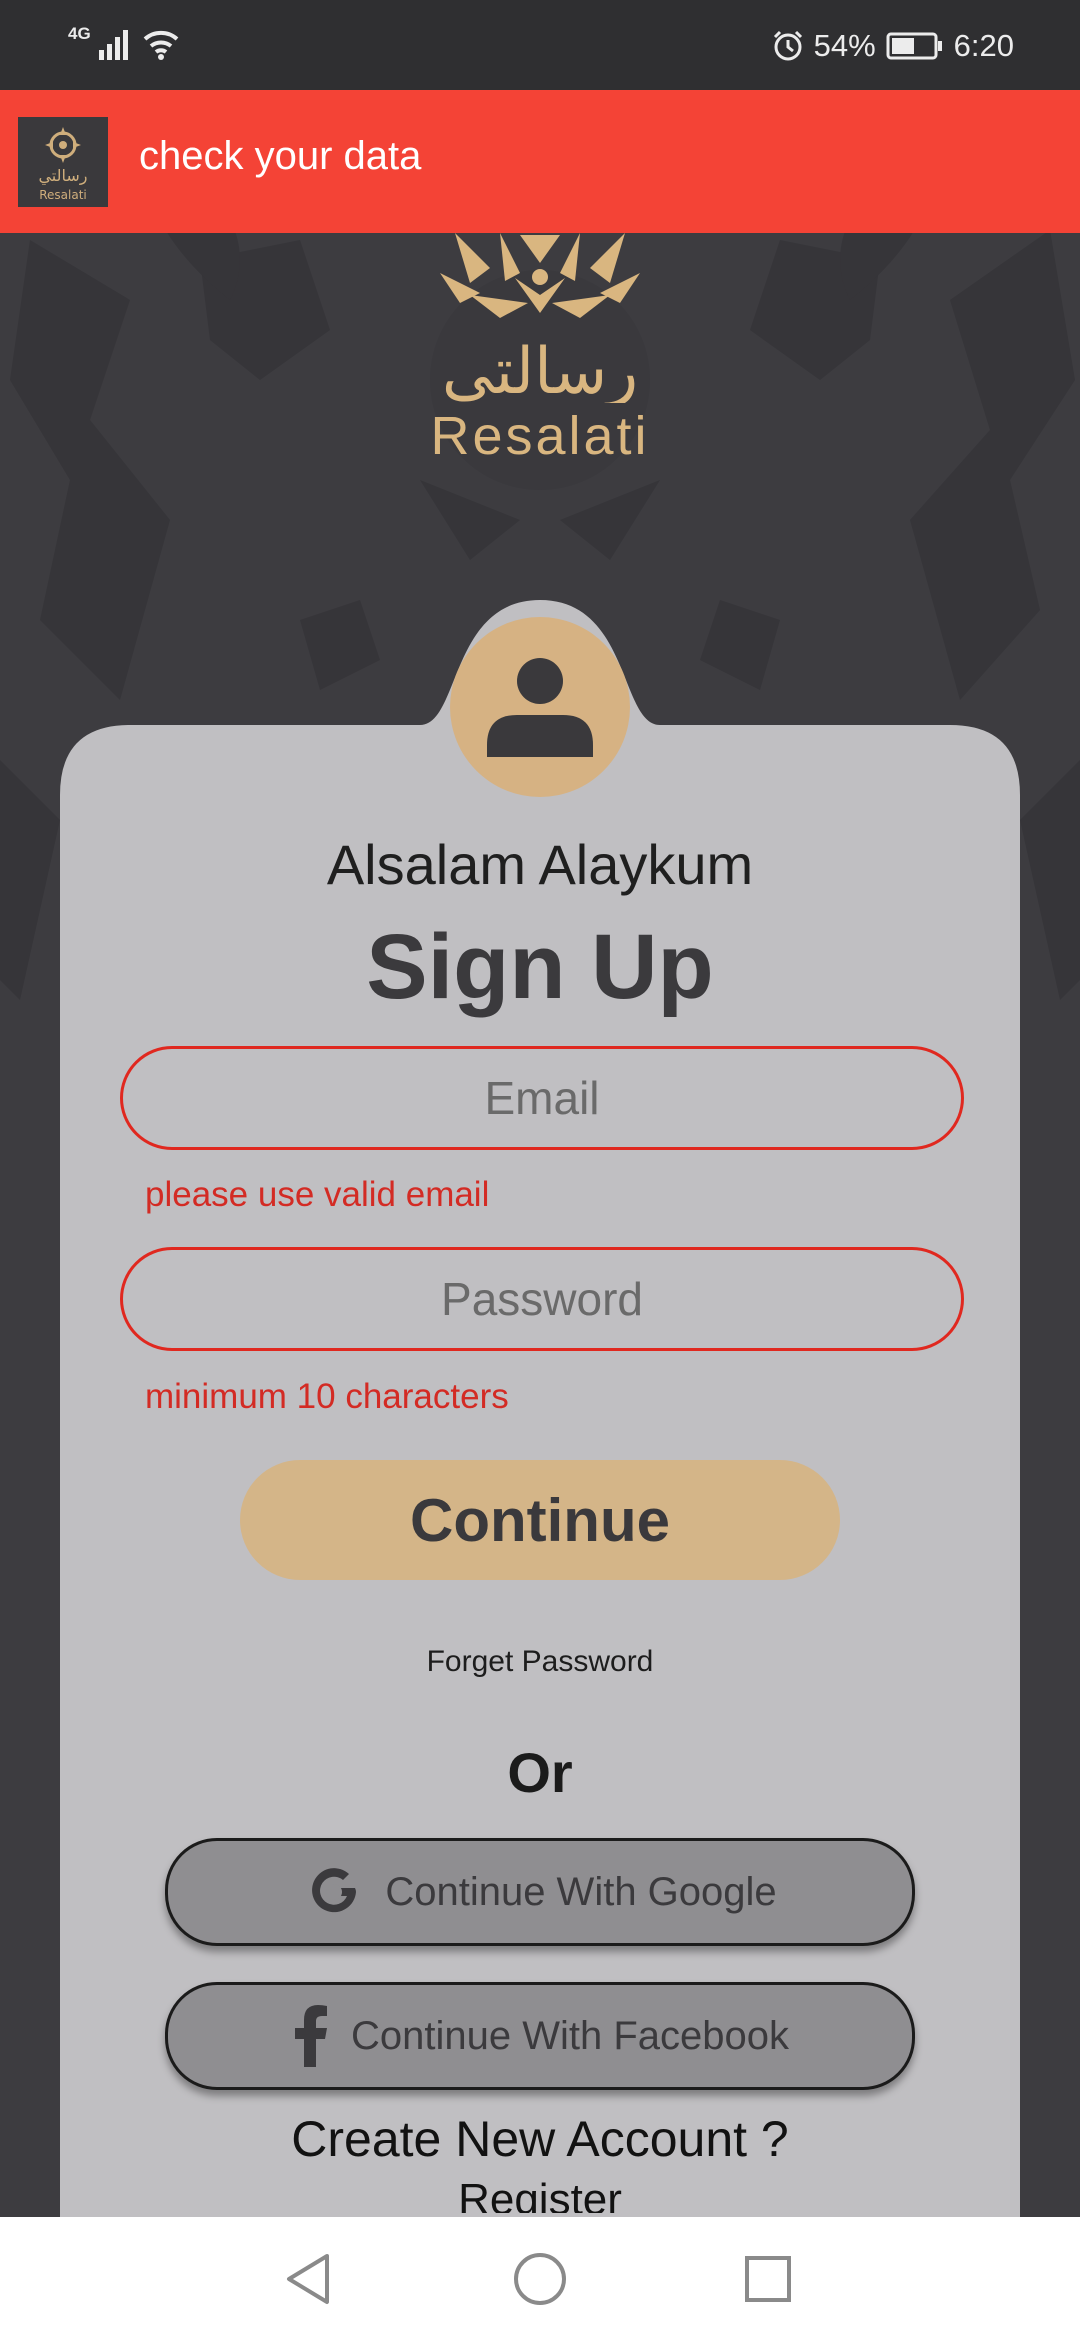  What do you see at coordinates (540, 1772) in the screenshot?
I see `or-divider: Or` at bounding box center [540, 1772].